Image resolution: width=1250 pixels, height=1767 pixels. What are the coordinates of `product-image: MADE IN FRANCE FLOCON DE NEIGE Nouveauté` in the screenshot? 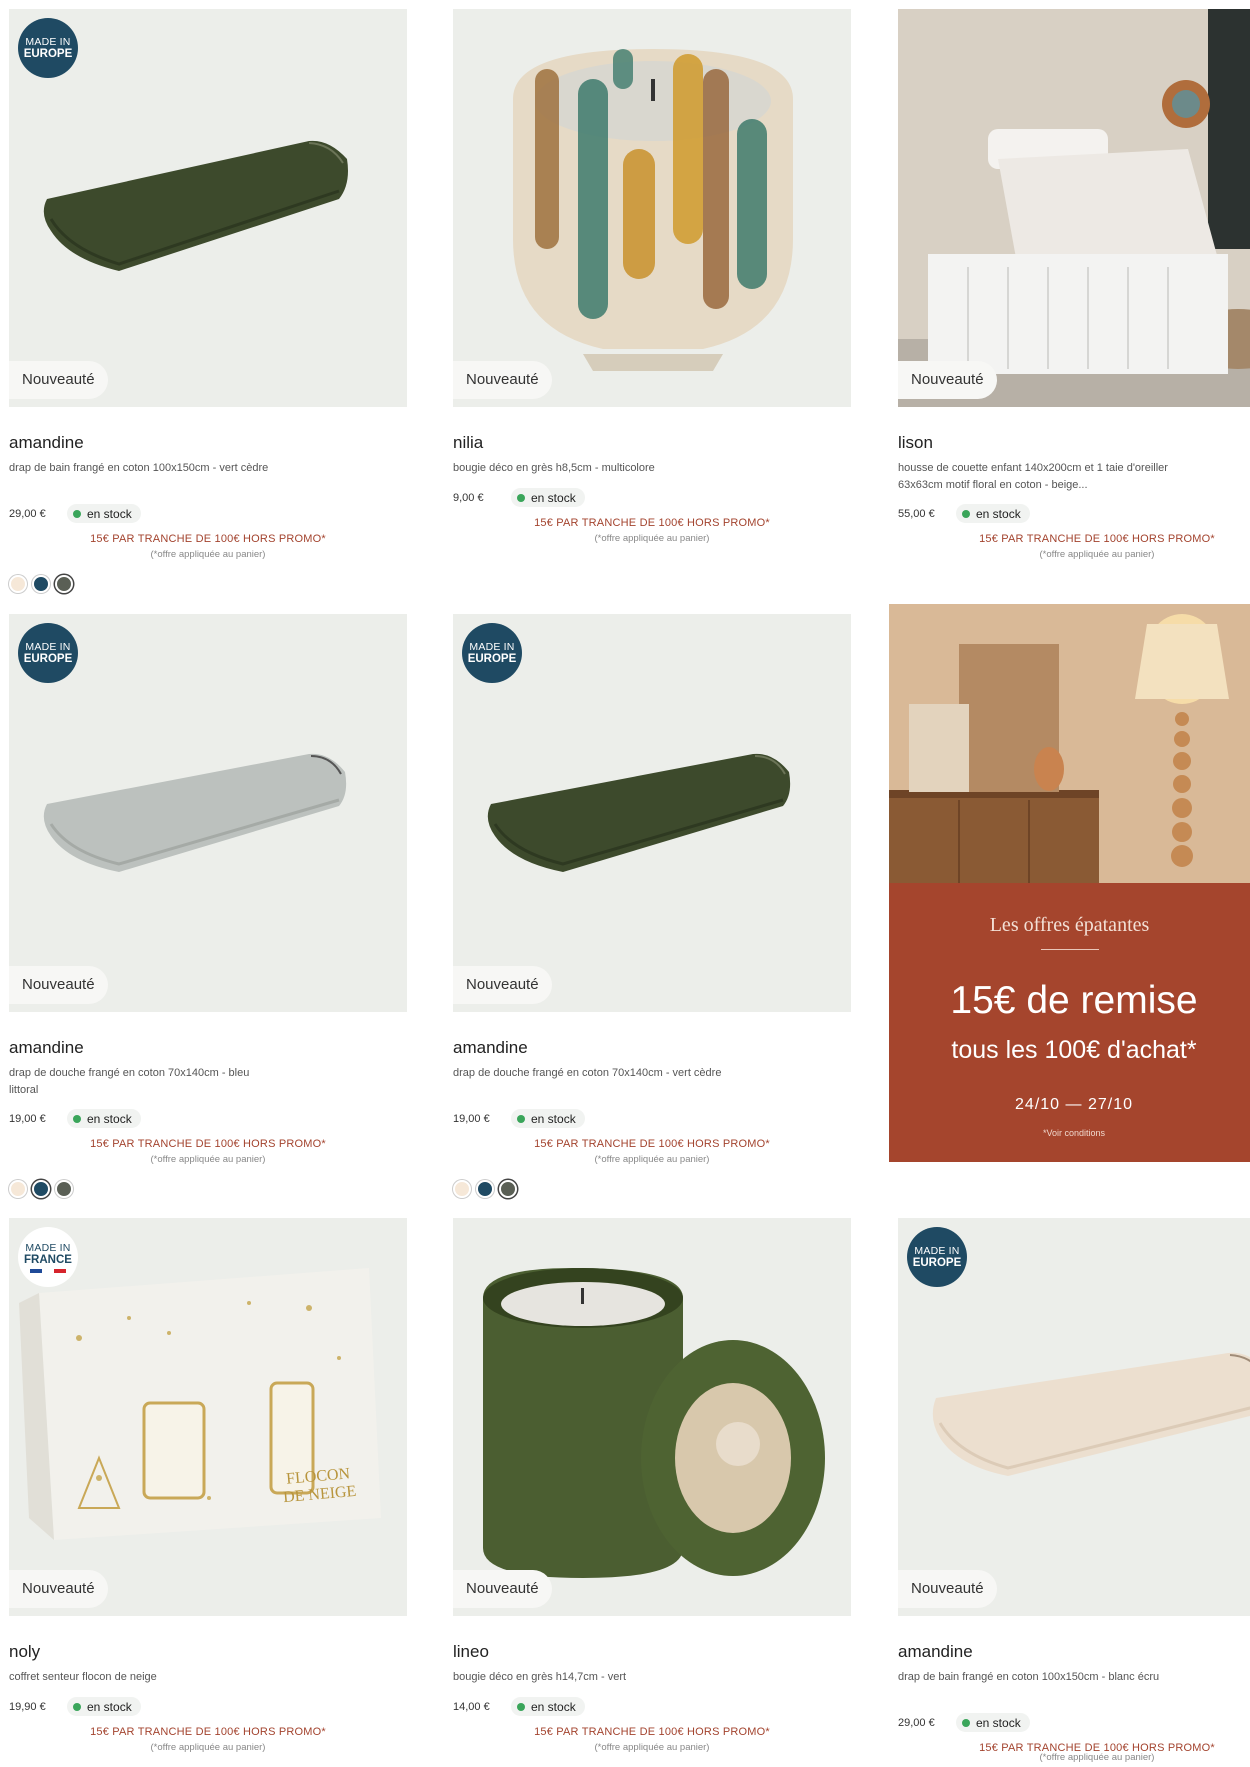 It's located at (208, 1417).